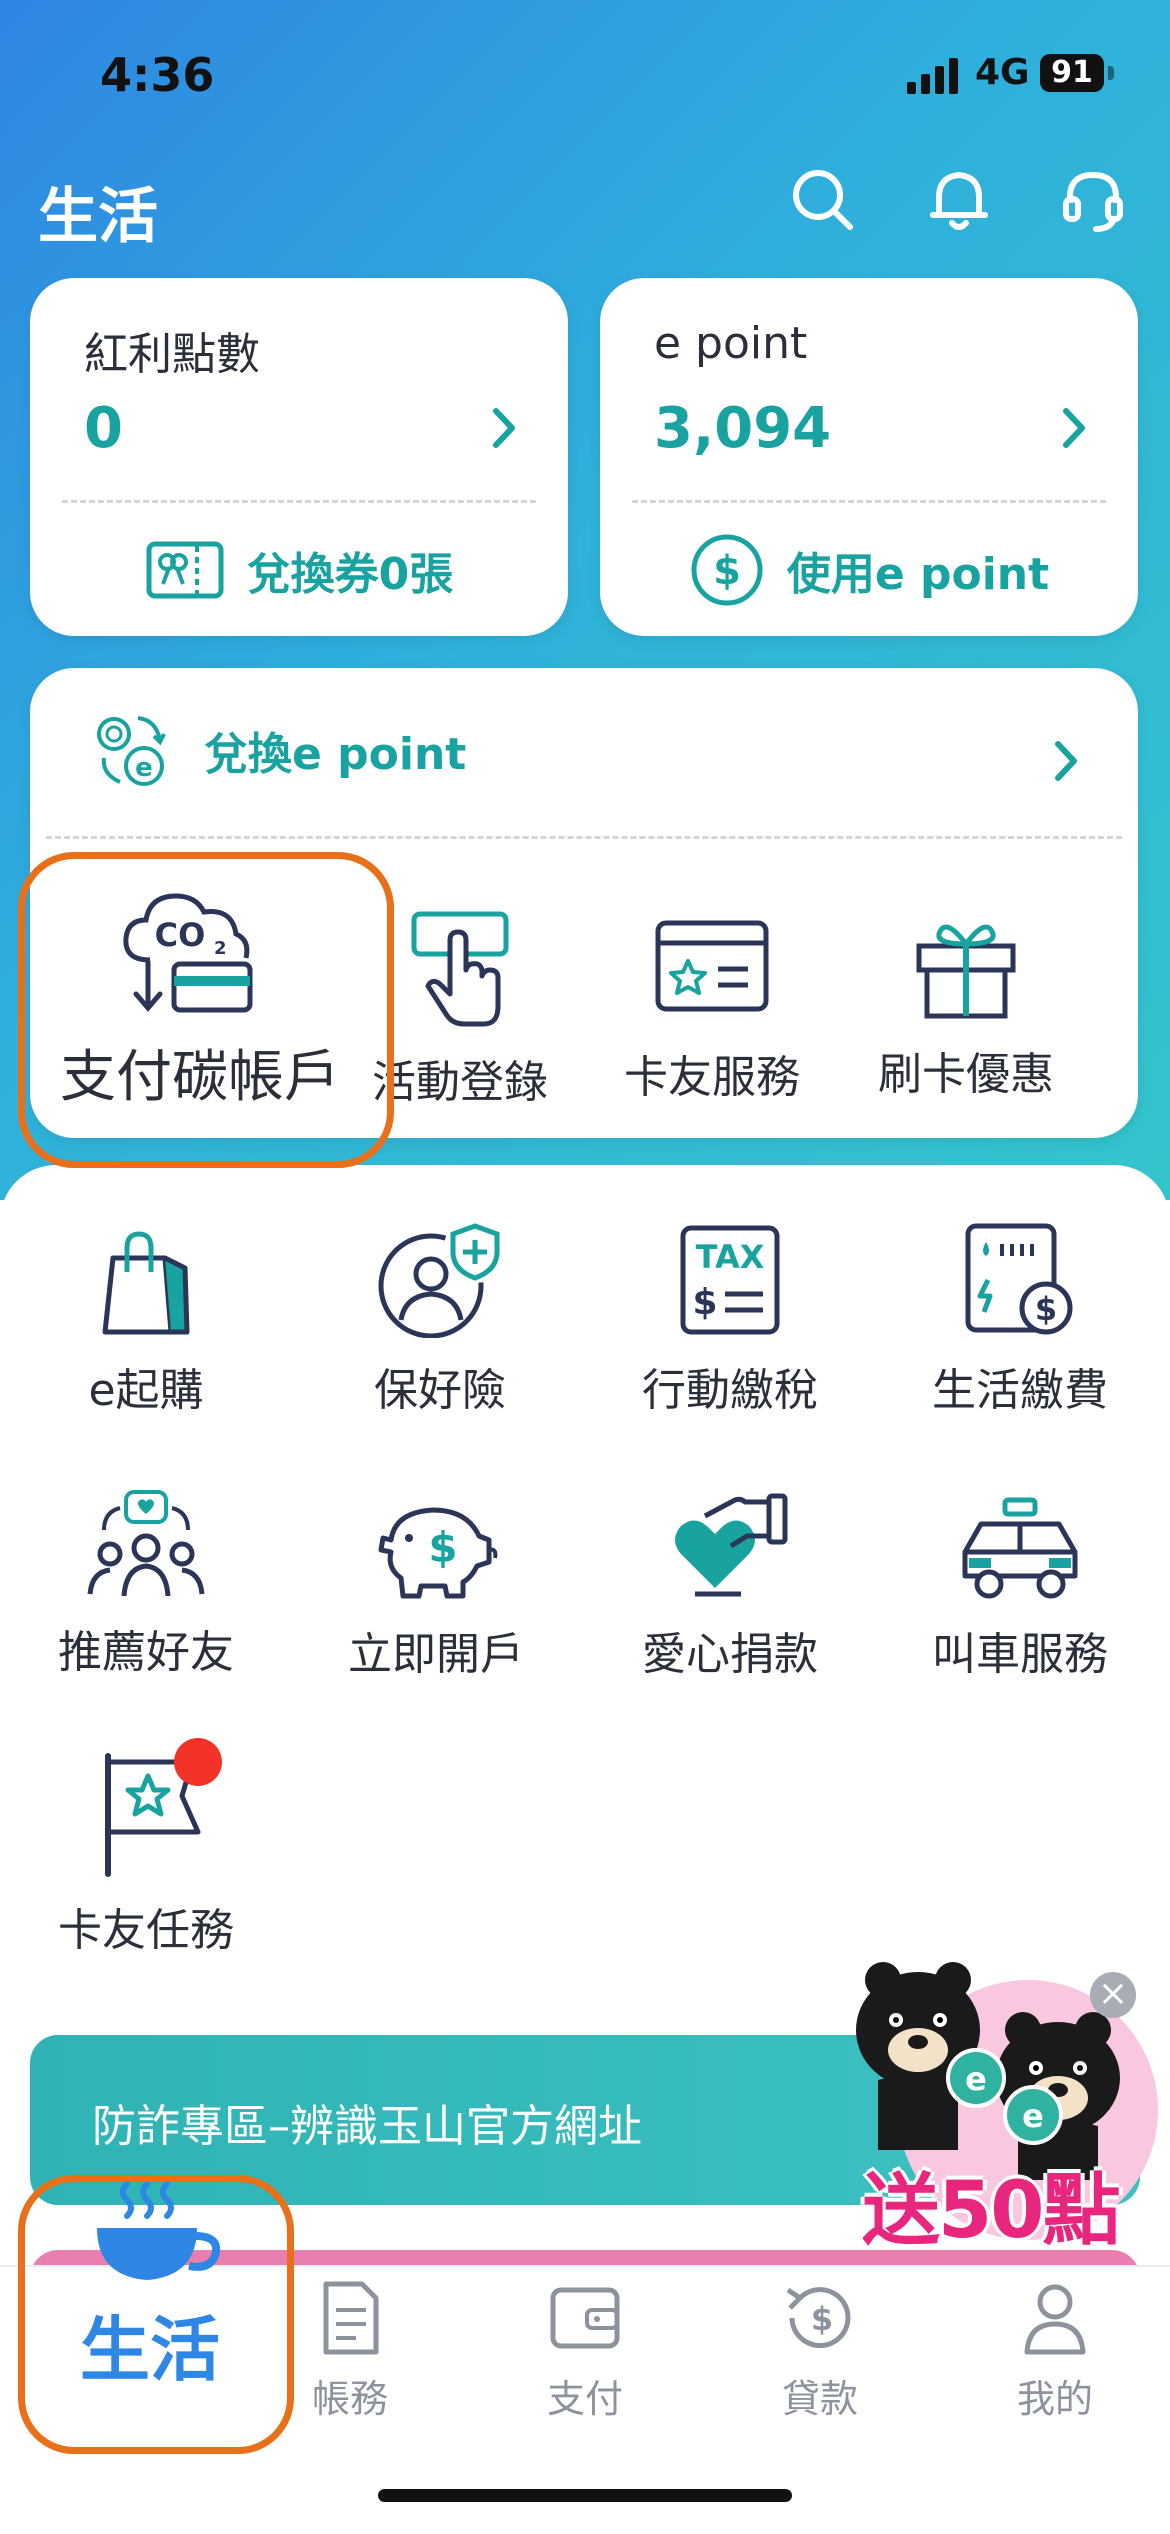 The image size is (1170, 2534). What do you see at coordinates (440, 1390) in the screenshot?
I see `insurance-label: 保好險` at bounding box center [440, 1390].